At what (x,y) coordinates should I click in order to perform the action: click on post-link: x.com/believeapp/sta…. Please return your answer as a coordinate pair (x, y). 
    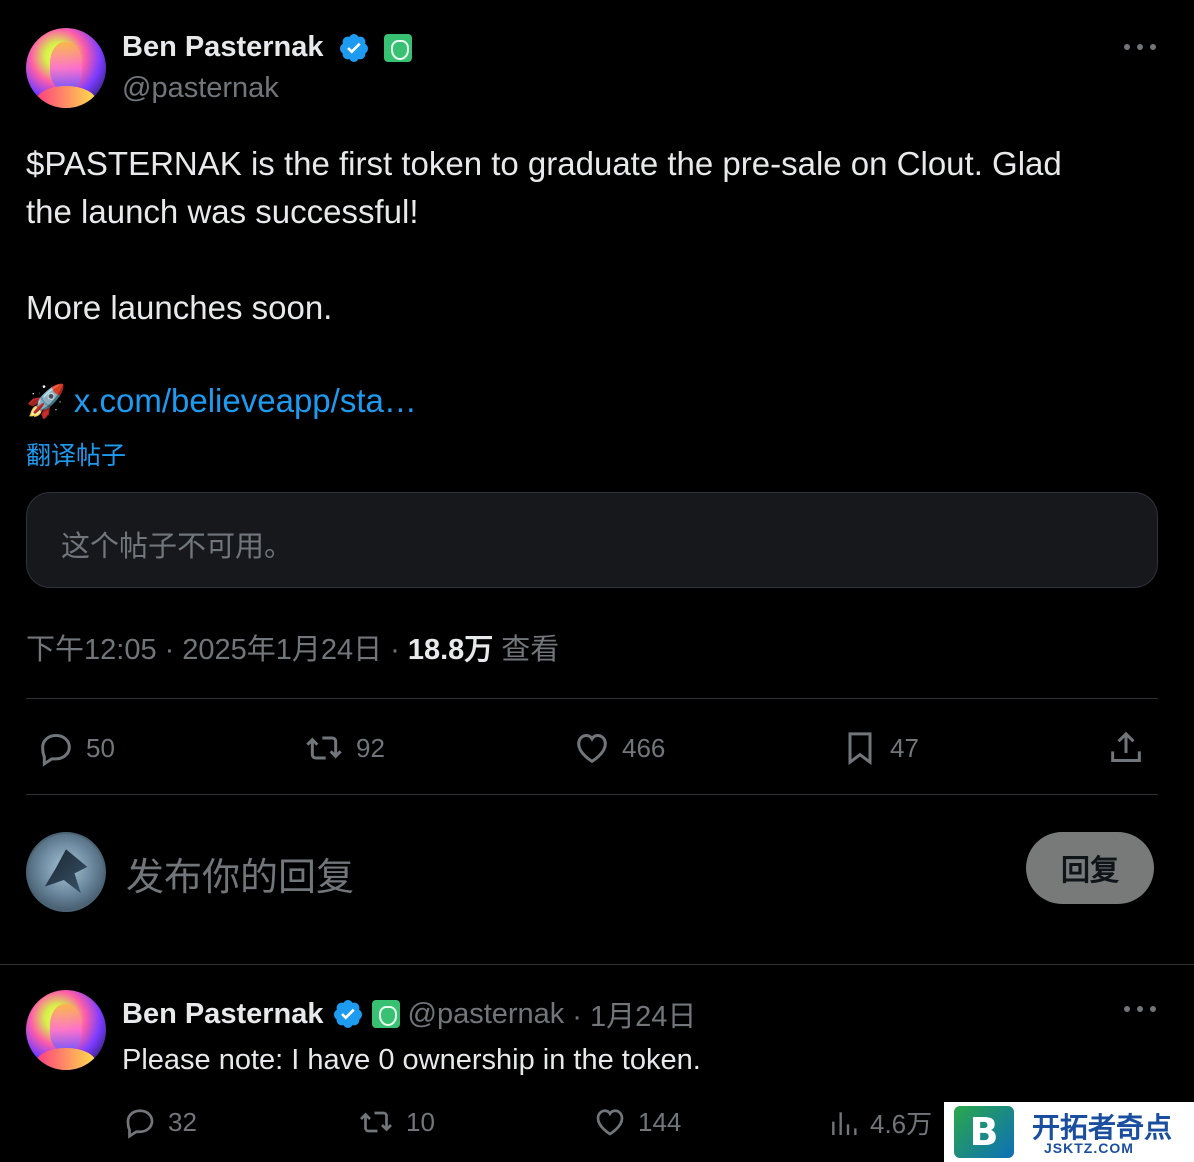
    Looking at the image, I should click on (245, 401).